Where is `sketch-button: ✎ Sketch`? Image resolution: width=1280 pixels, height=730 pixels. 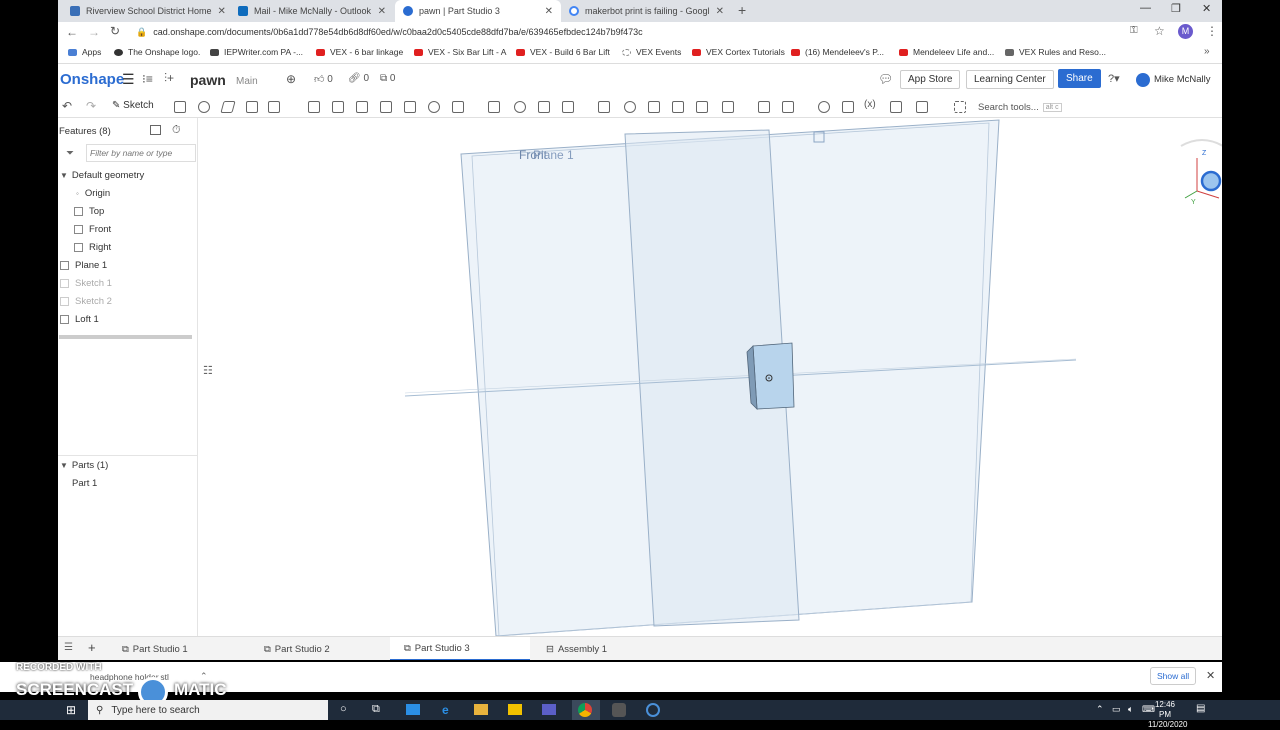 sketch-button: ✎ Sketch is located at coordinates (133, 105).